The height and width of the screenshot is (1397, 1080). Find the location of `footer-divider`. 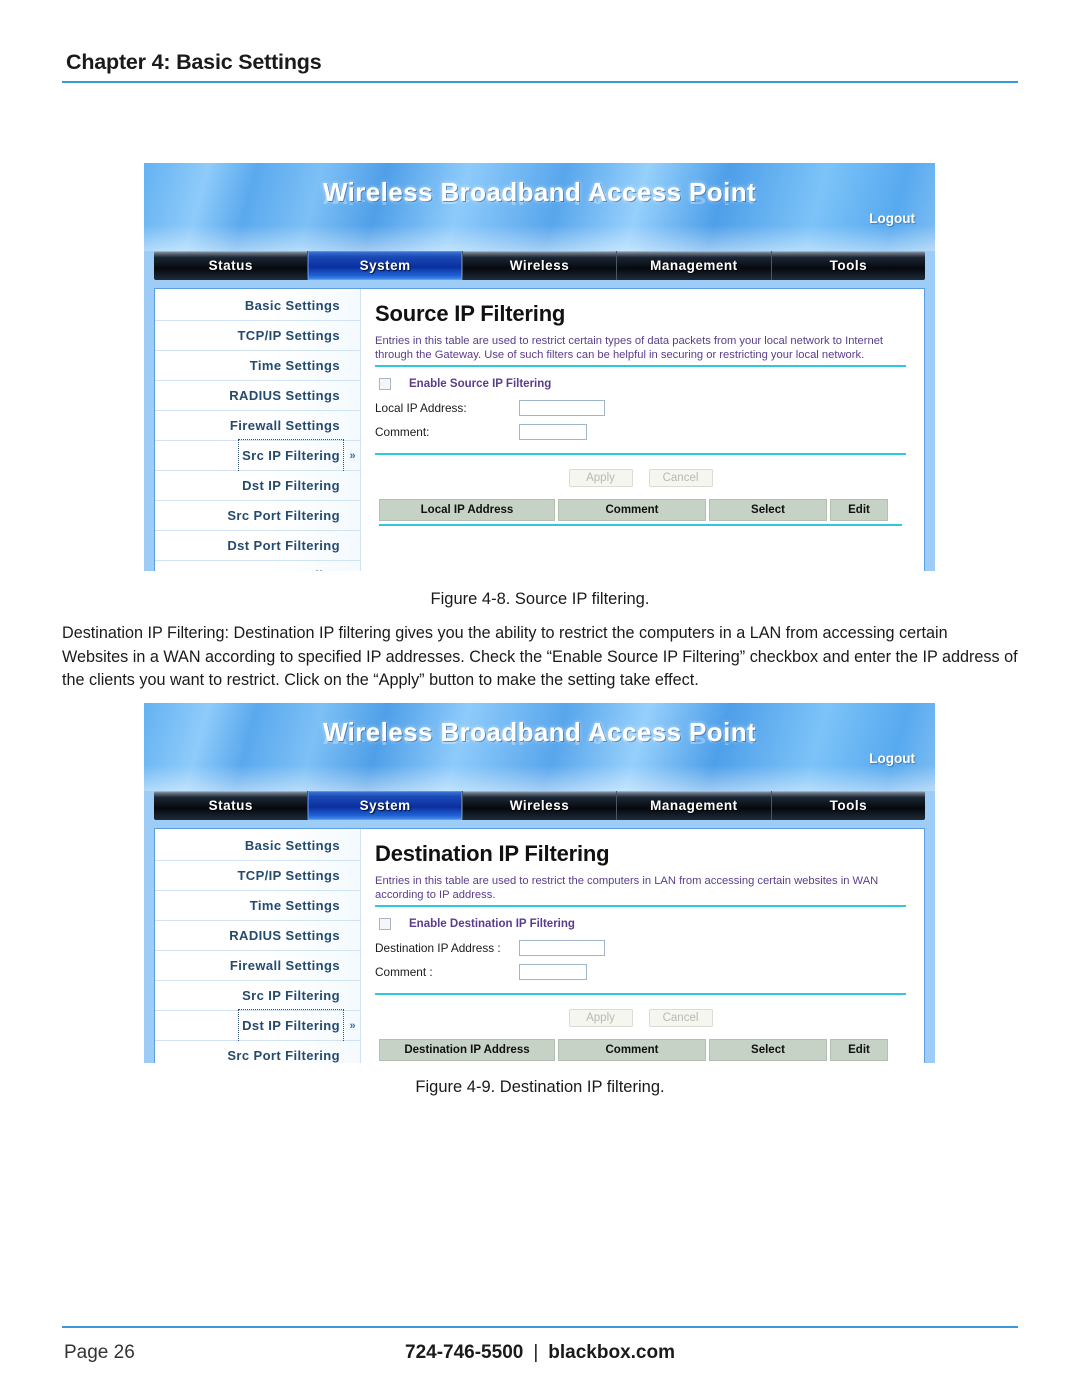

footer-divider is located at coordinates (540, 1327).